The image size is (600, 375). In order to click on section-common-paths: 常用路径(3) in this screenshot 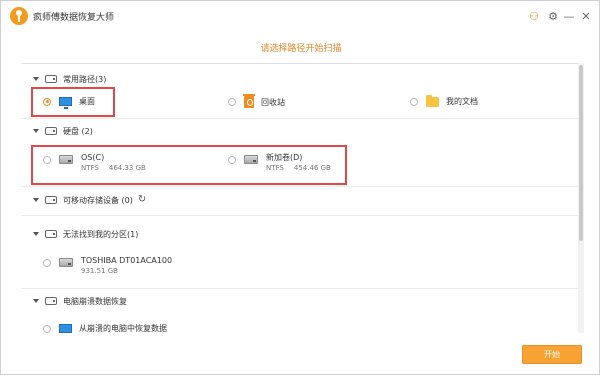, I will do `click(69, 79)`.